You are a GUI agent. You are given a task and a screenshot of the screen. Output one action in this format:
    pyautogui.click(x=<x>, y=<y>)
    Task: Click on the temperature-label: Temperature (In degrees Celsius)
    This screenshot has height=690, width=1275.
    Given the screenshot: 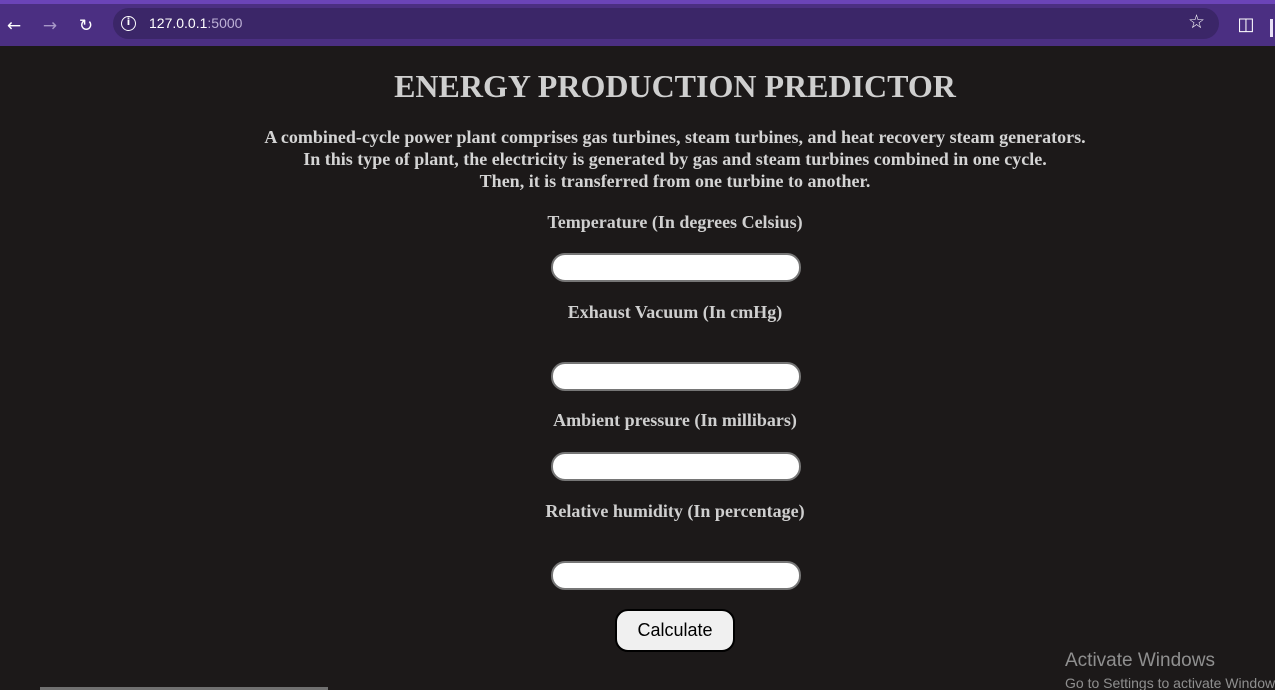 What is the action you would take?
    pyautogui.click(x=675, y=222)
    